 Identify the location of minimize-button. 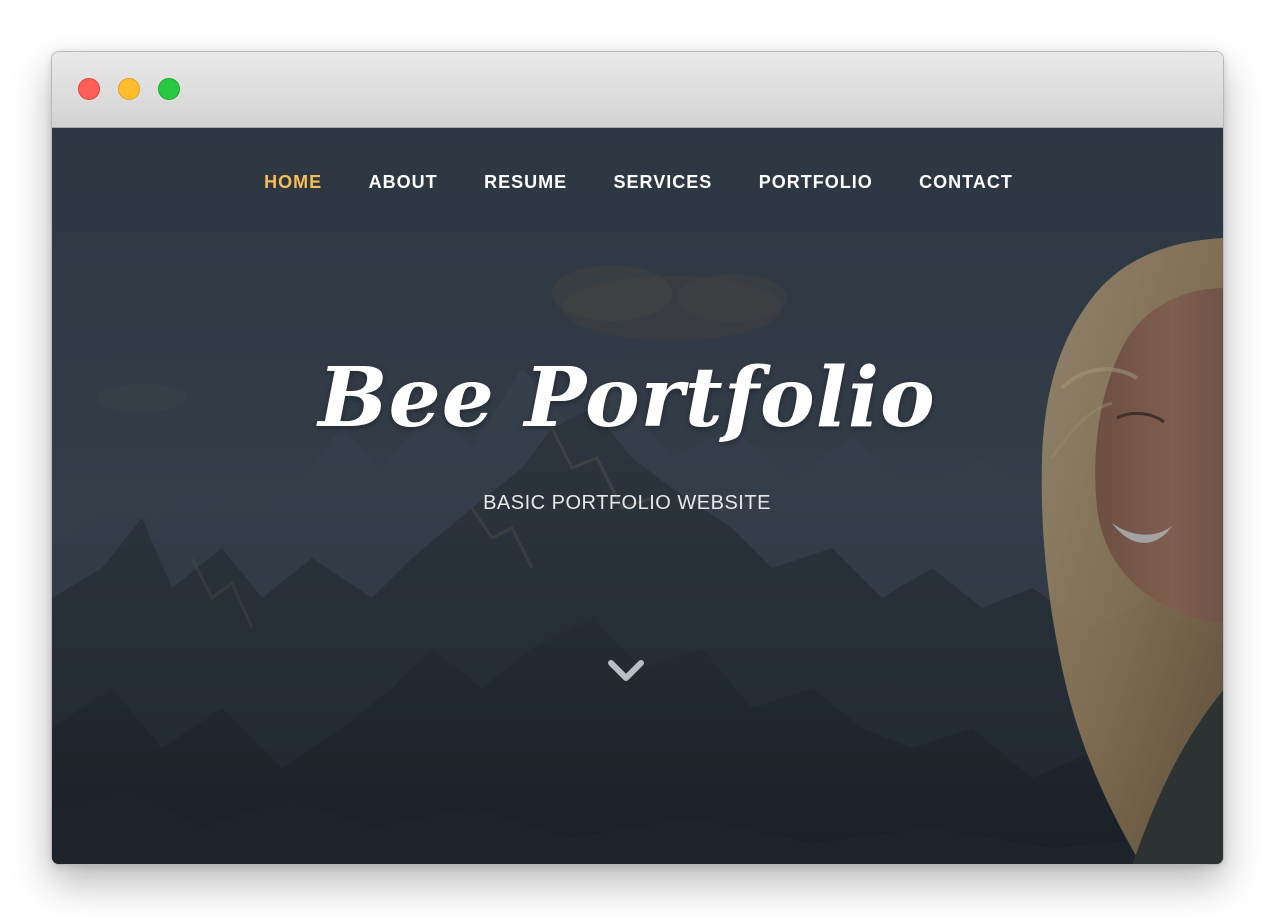
(129, 89).